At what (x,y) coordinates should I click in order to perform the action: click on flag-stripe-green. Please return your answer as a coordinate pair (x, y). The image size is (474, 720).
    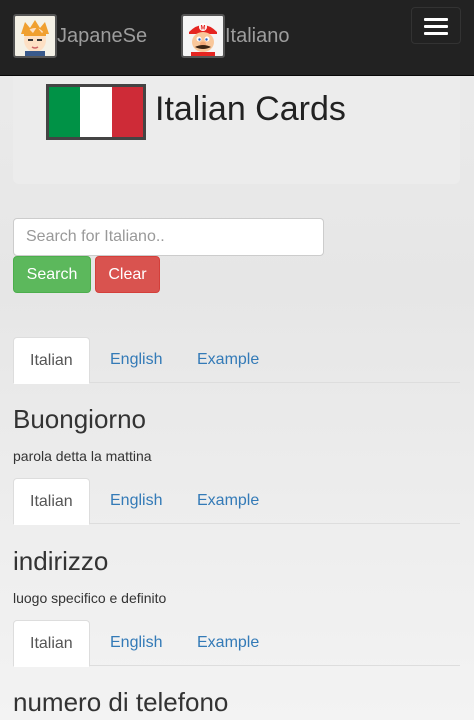
    Looking at the image, I should click on (65, 112).